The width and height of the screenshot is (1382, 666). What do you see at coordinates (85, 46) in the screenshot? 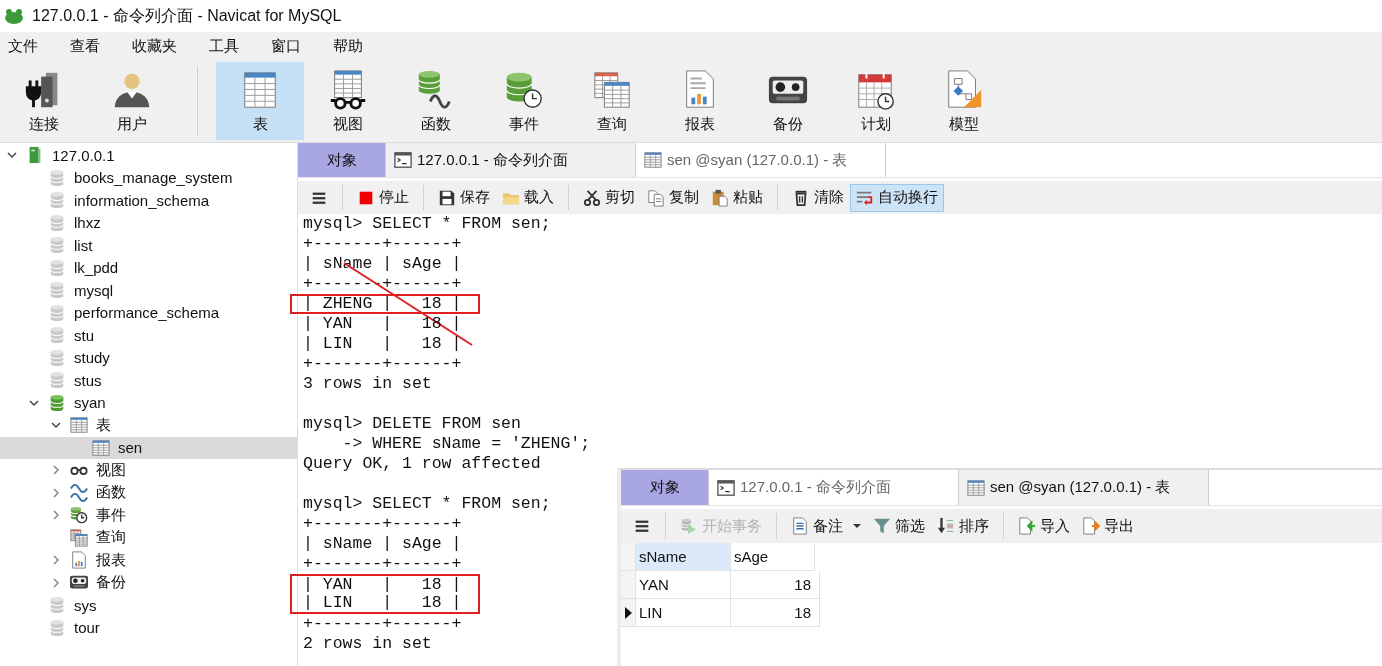
I see `menu-item: 查看` at bounding box center [85, 46].